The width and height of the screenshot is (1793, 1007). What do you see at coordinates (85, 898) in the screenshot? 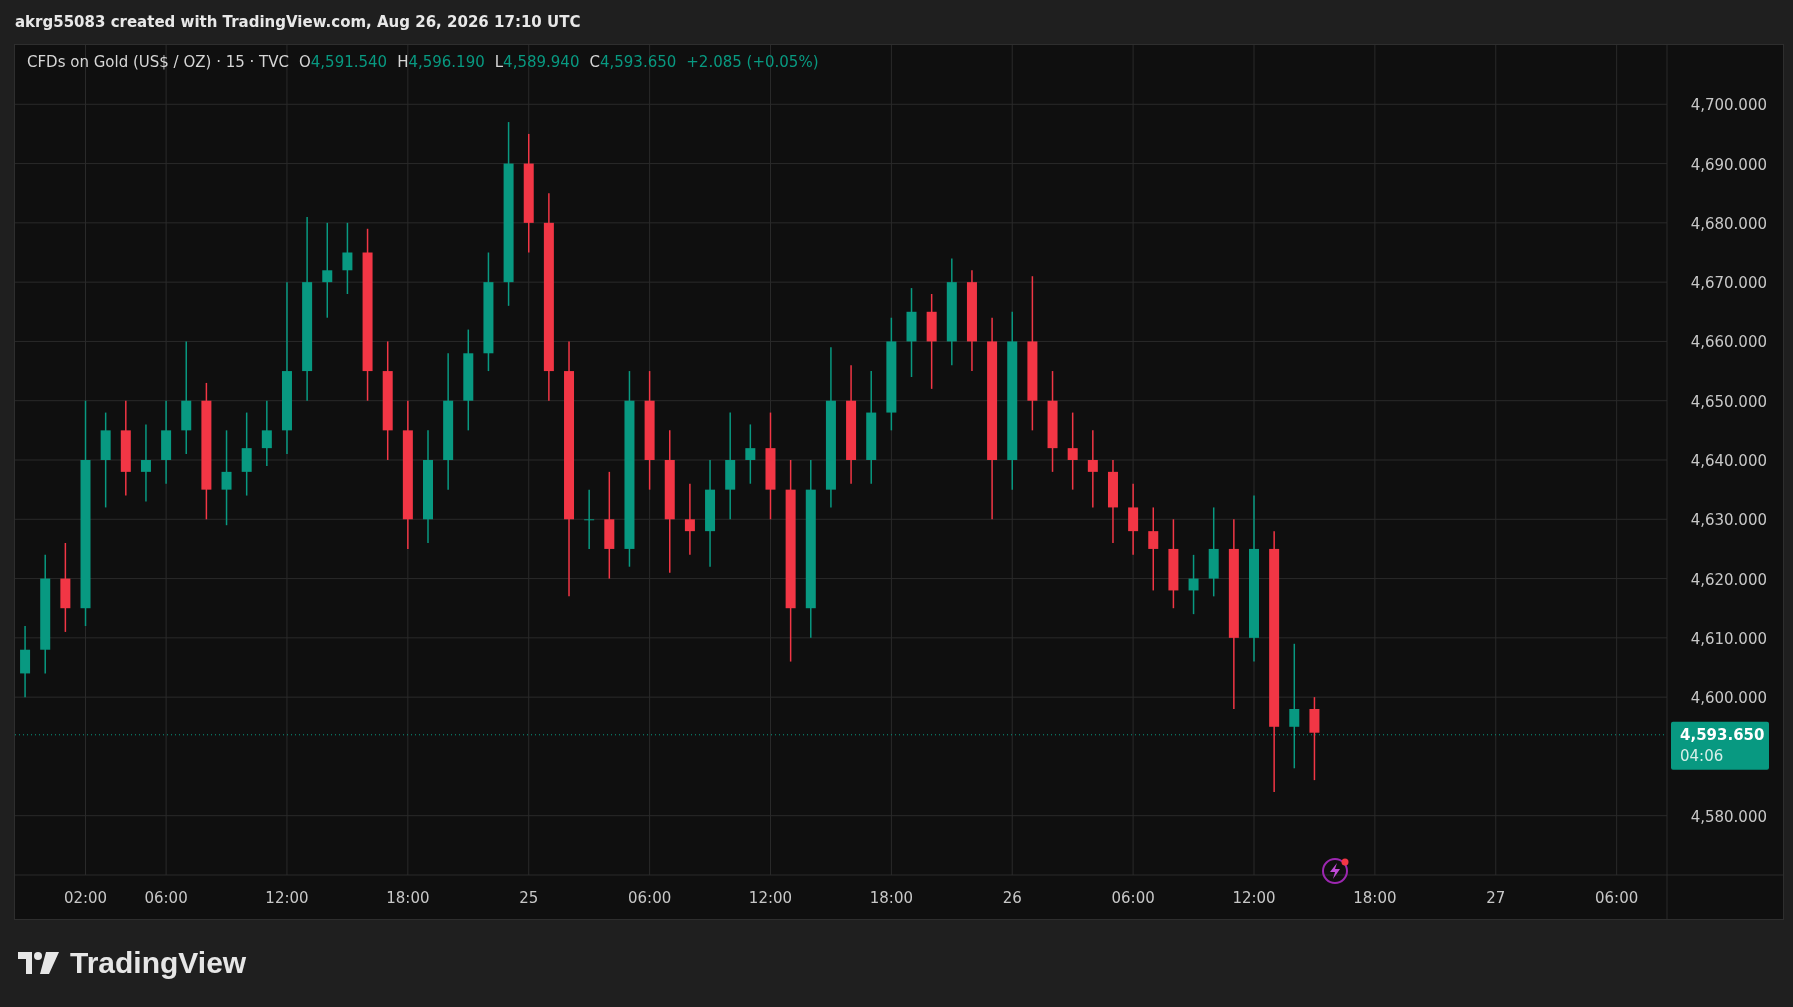
I see `time-axis-label: 02:00` at bounding box center [85, 898].